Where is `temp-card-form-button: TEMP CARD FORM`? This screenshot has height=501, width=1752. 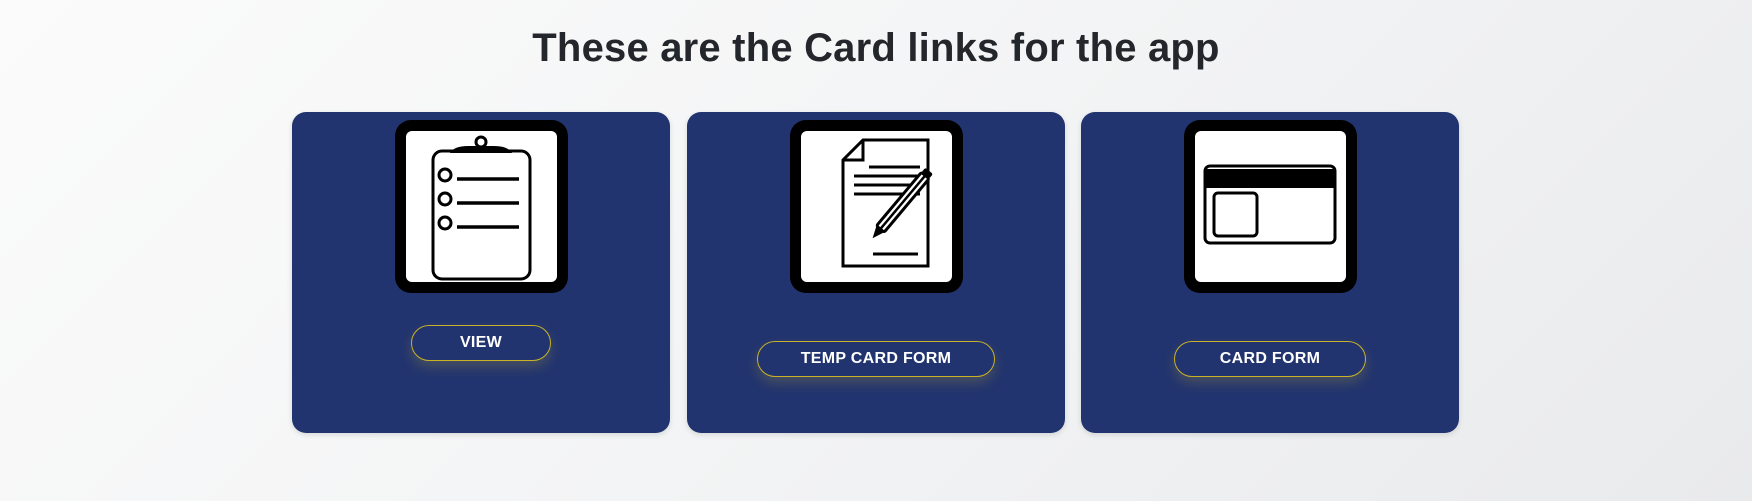
temp-card-form-button: TEMP CARD FORM is located at coordinates (876, 359).